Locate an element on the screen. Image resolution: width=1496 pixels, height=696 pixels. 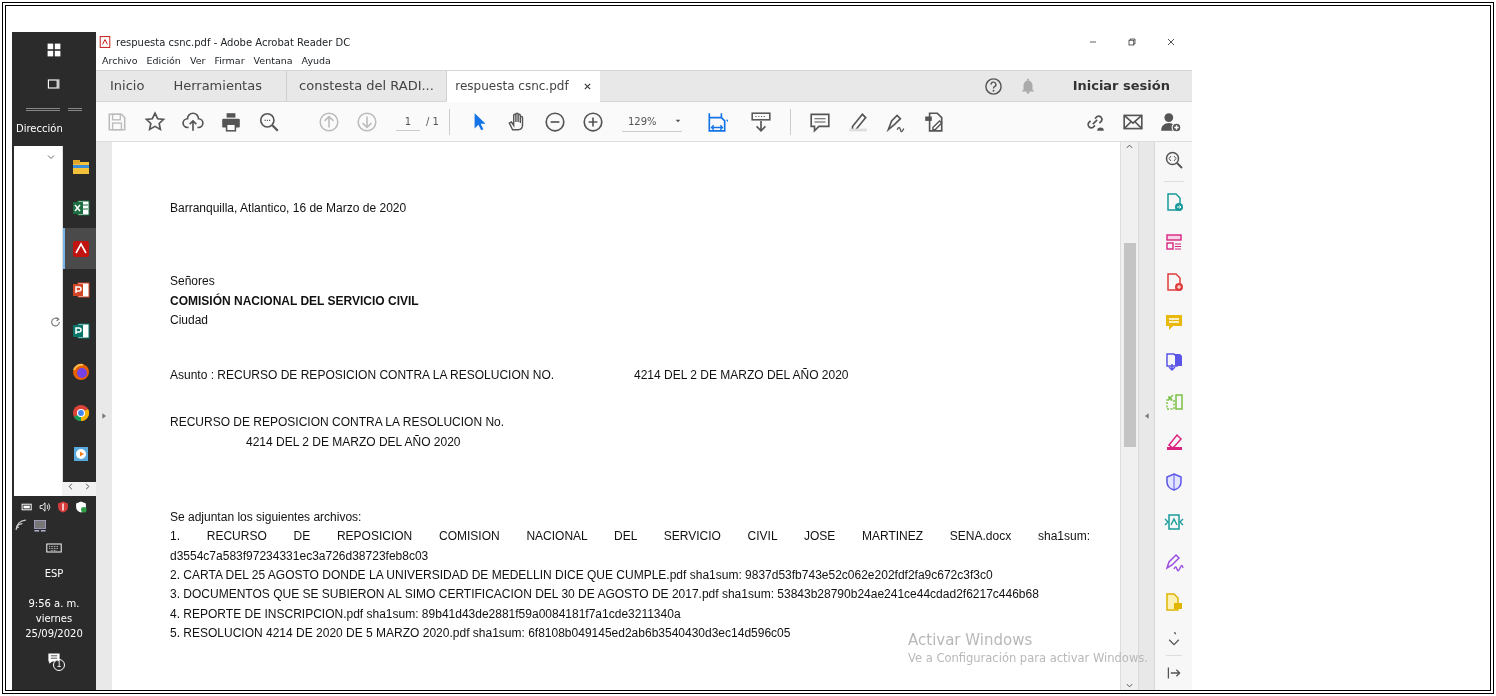
document-text: Señores is located at coordinates (192, 282).